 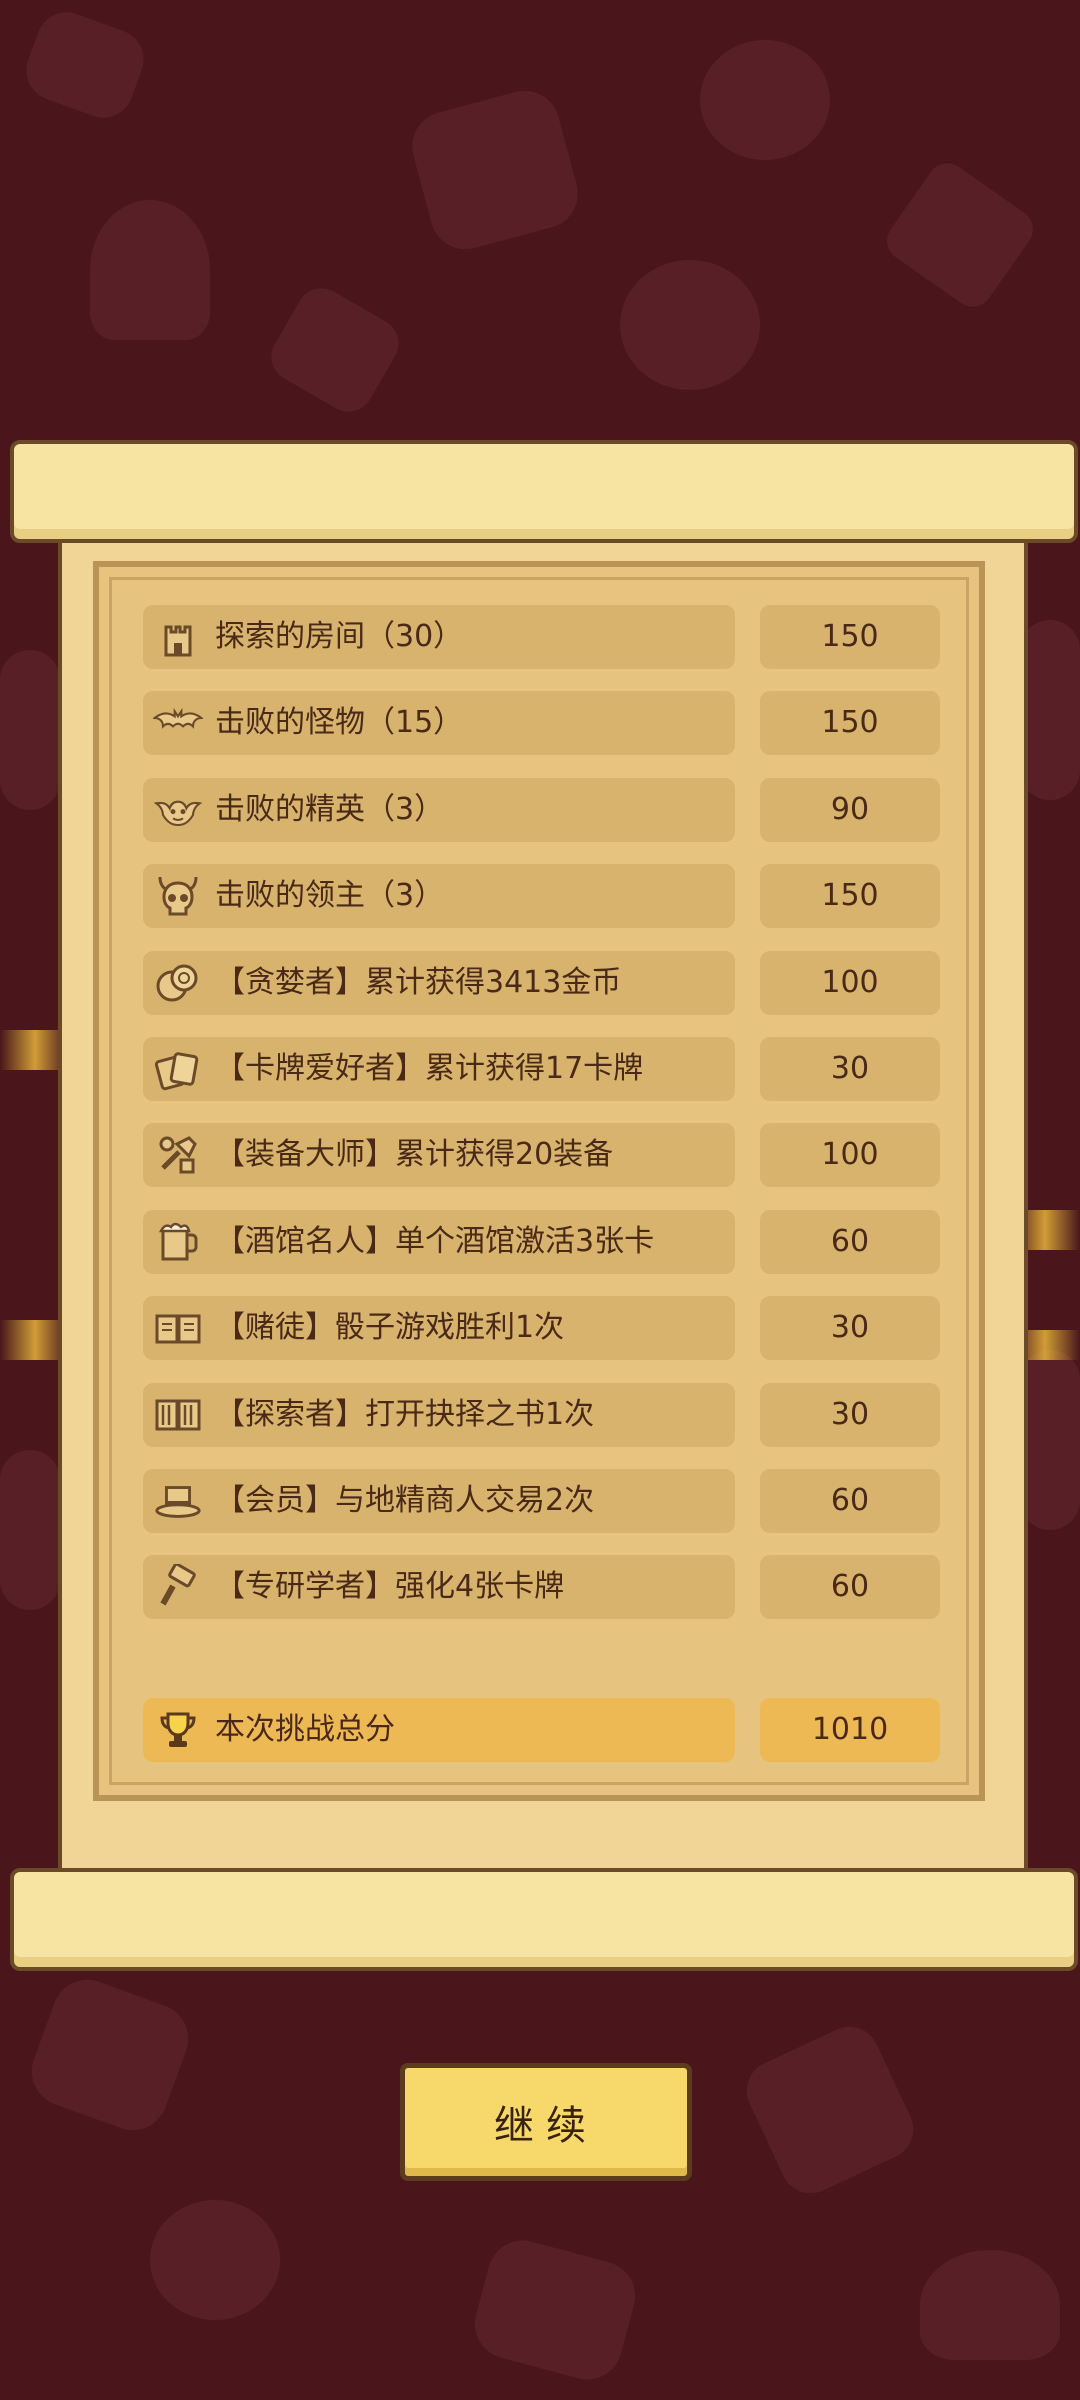 I want to click on score-row: 探索的房间（30） 150, so click(x=541, y=637).